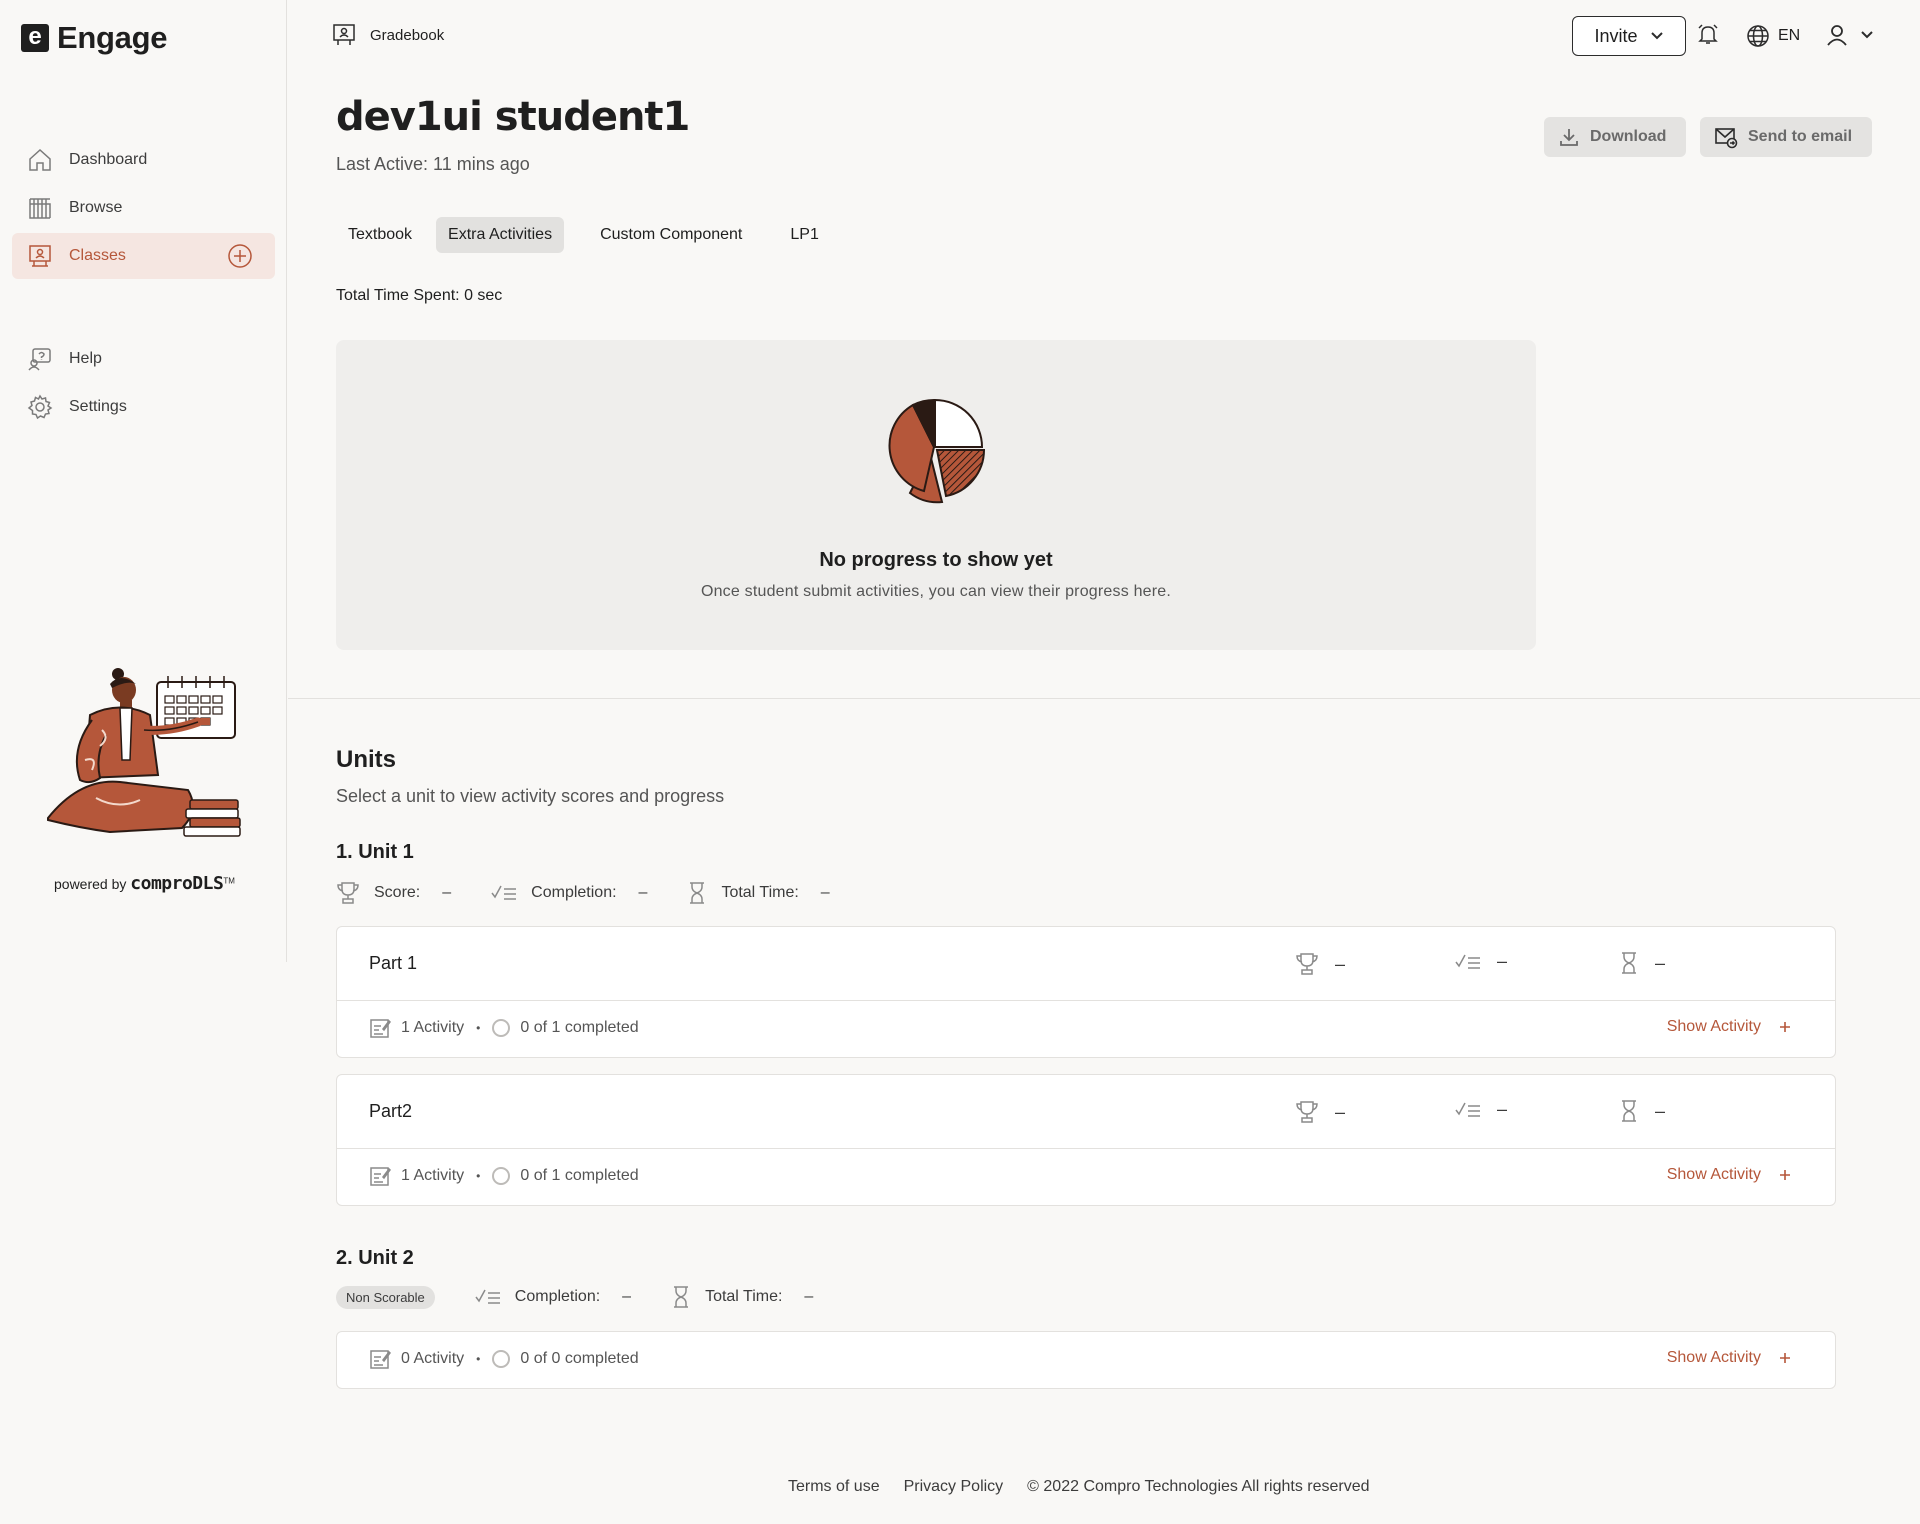 Image resolution: width=1920 pixels, height=1524 pixels. What do you see at coordinates (143, 256) in the screenshot?
I see `sidebar-item-classes: Classes` at bounding box center [143, 256].